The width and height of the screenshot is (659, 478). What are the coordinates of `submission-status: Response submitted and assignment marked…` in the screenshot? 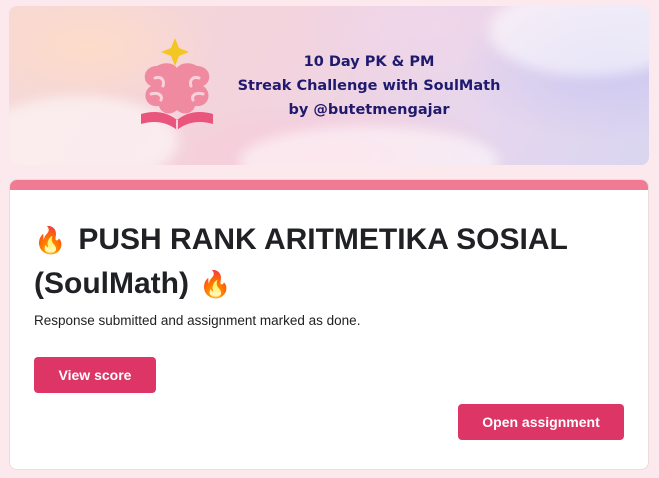 It's located at (197, 320).